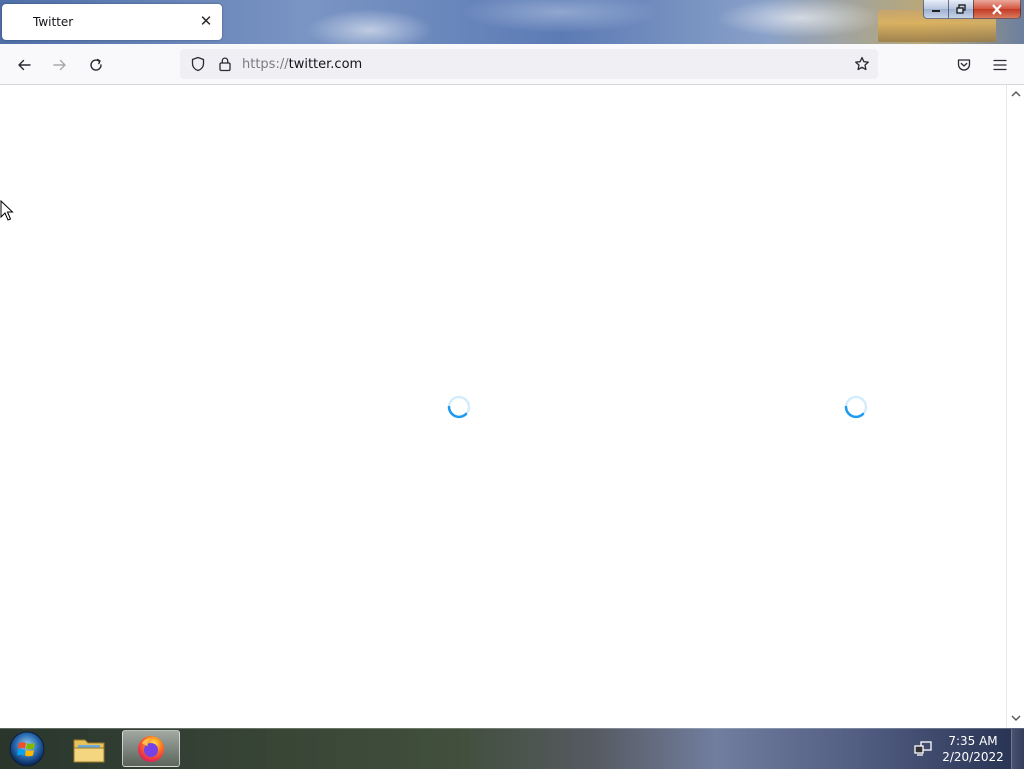 The height and width of the screenshot is (769, 1024). I want to click on restore-icon, so click(961, 9).